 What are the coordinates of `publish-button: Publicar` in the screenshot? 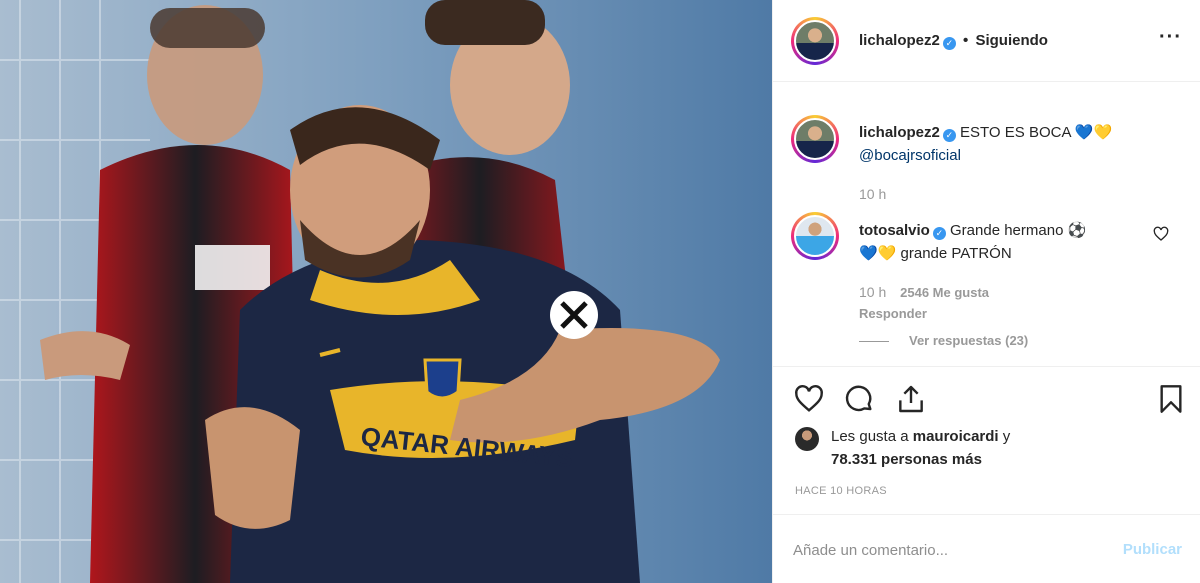 It's located at (1152, 549).